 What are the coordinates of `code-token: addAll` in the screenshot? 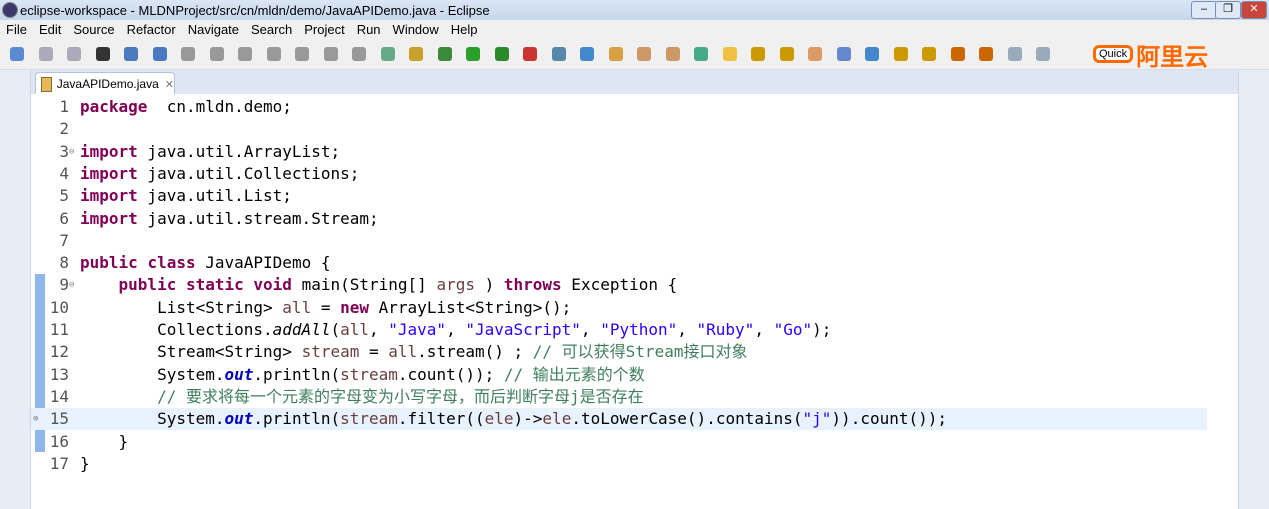 It's located at (301, 329).